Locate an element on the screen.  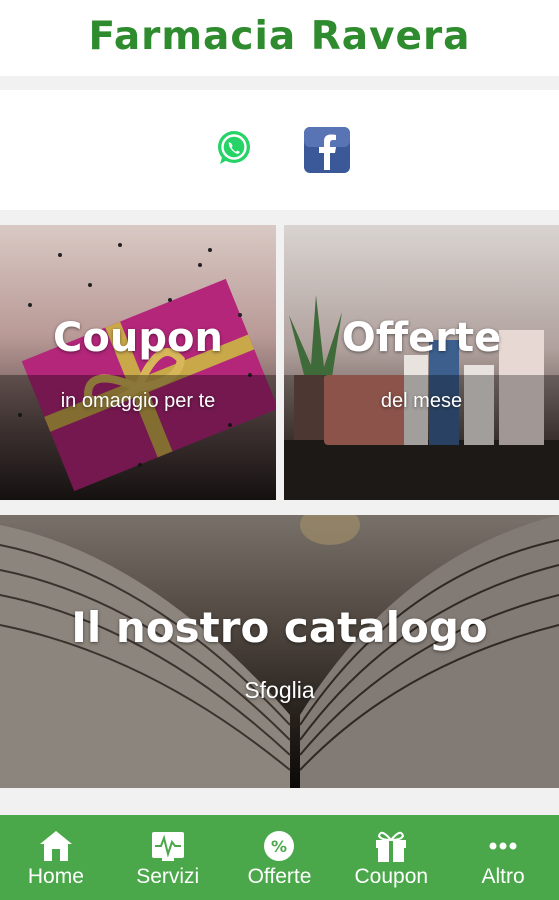
app-header: Farmacia Ravera is located at coordinates (279, 38).